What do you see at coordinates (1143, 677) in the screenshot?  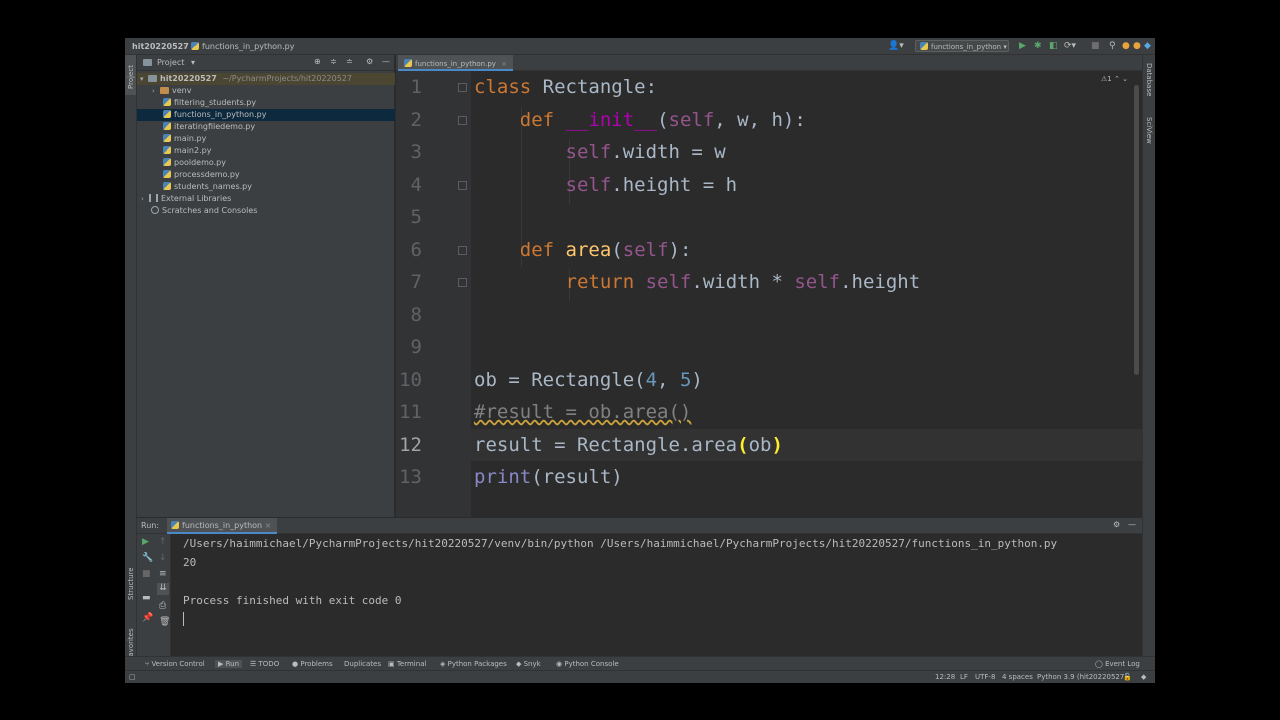 I see `snyk-status-icon: ◆` at bounding box center [1143, 677].